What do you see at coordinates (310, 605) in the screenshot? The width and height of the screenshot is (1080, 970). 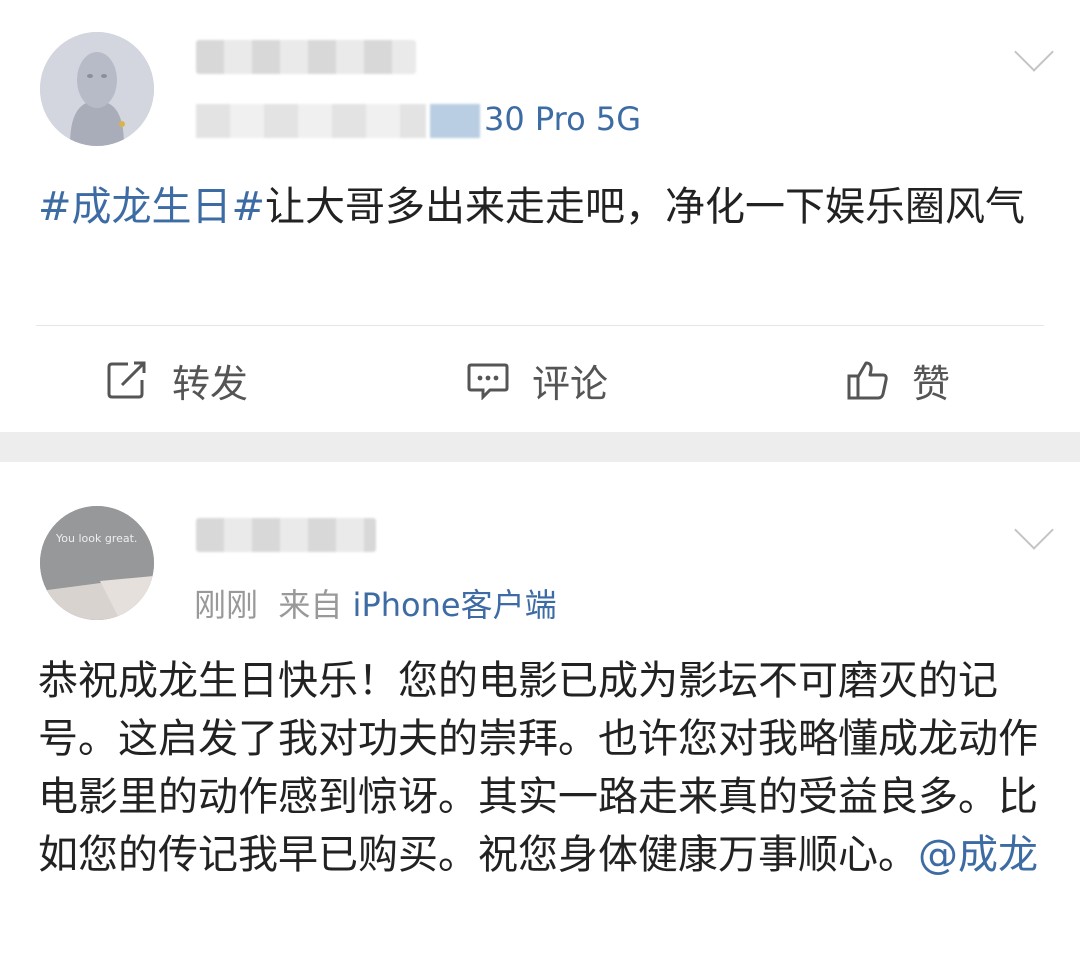 I see `meta-from: 来自` at bounding box center [310, 605].